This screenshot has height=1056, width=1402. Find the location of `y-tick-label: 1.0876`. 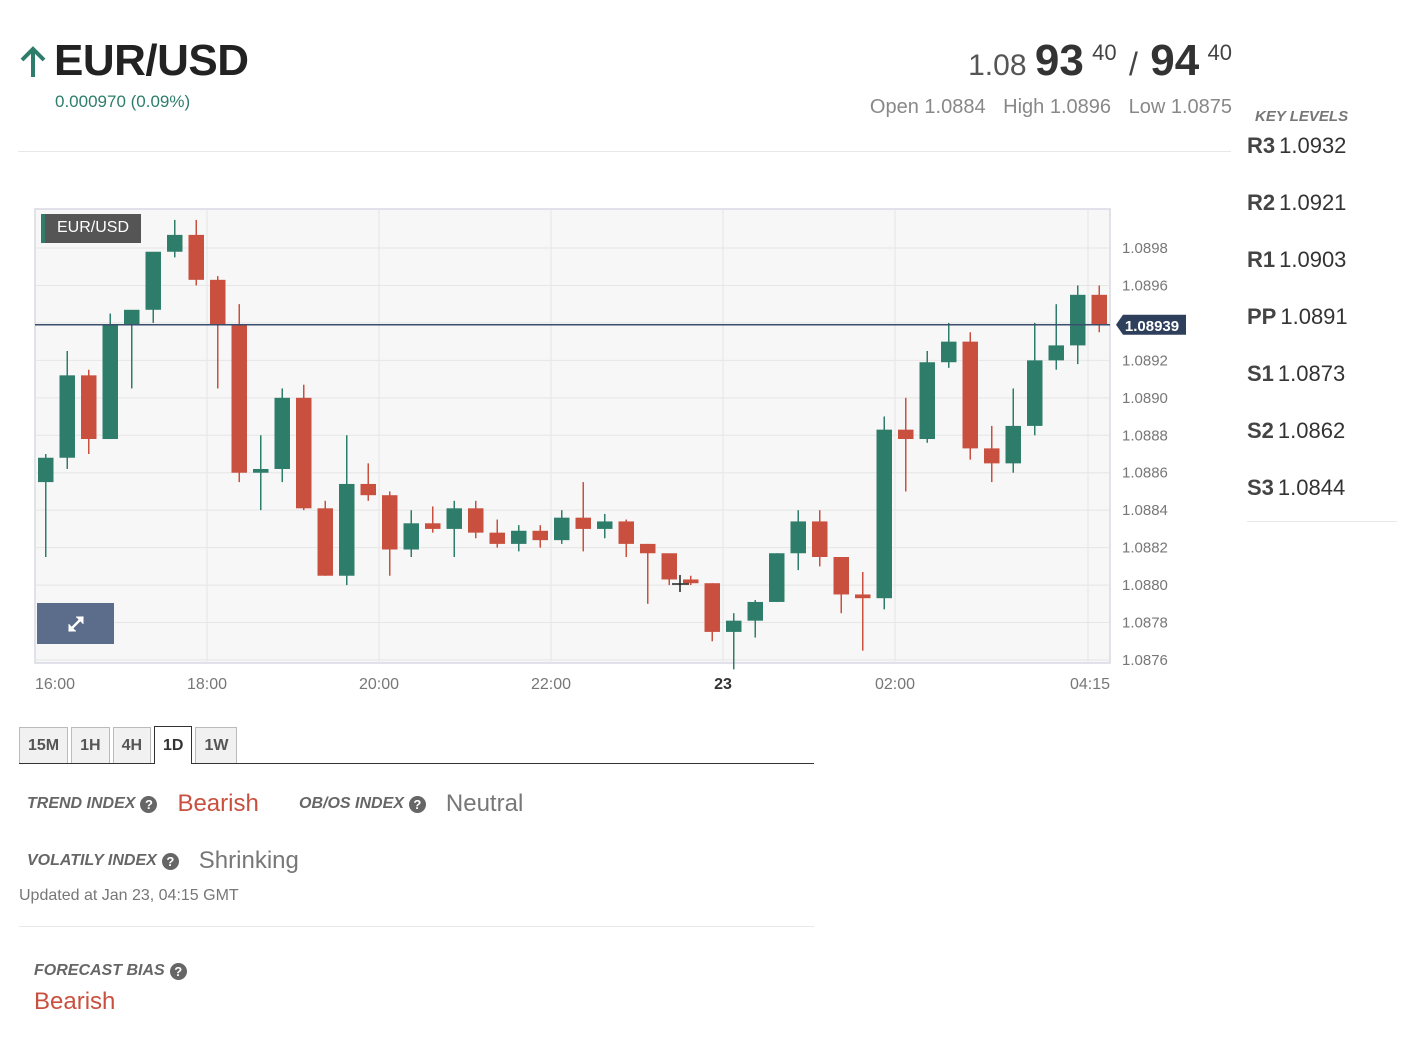

y-tick-label: 1.0876 is located at coordinates (1145, 660).